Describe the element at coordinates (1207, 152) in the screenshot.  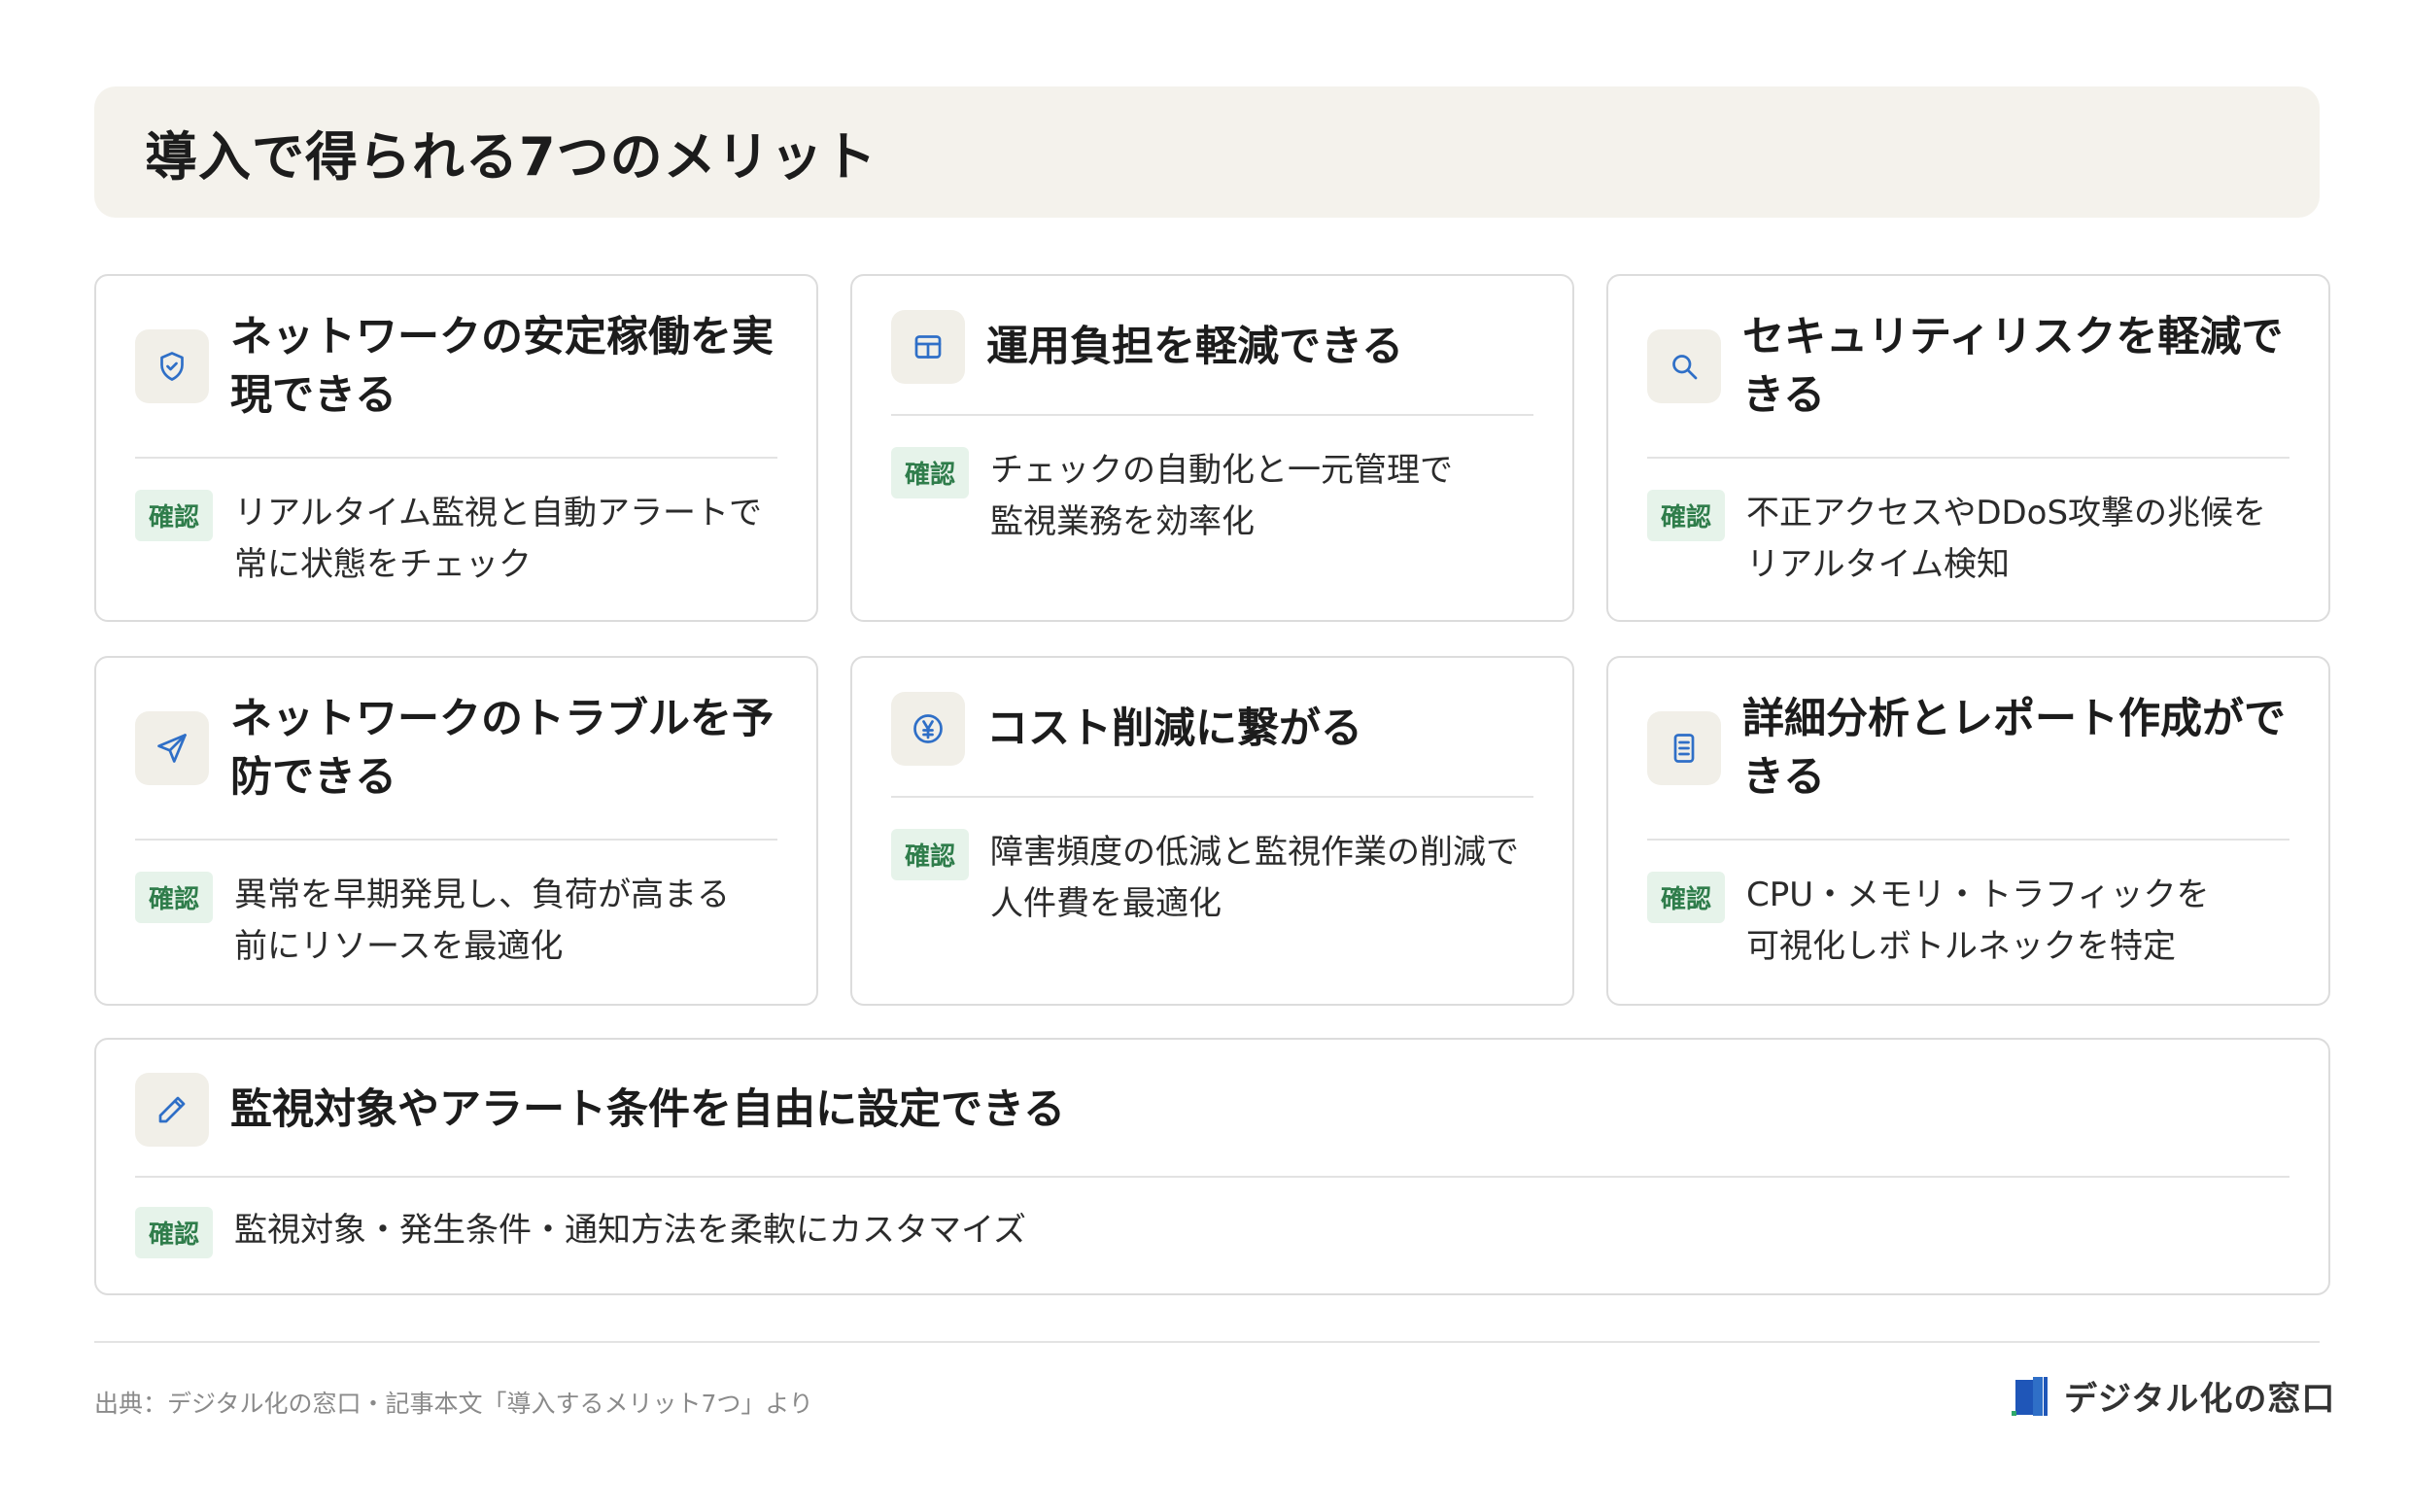
I see `page-header: 導入で得られる7つのメリット` at that location.